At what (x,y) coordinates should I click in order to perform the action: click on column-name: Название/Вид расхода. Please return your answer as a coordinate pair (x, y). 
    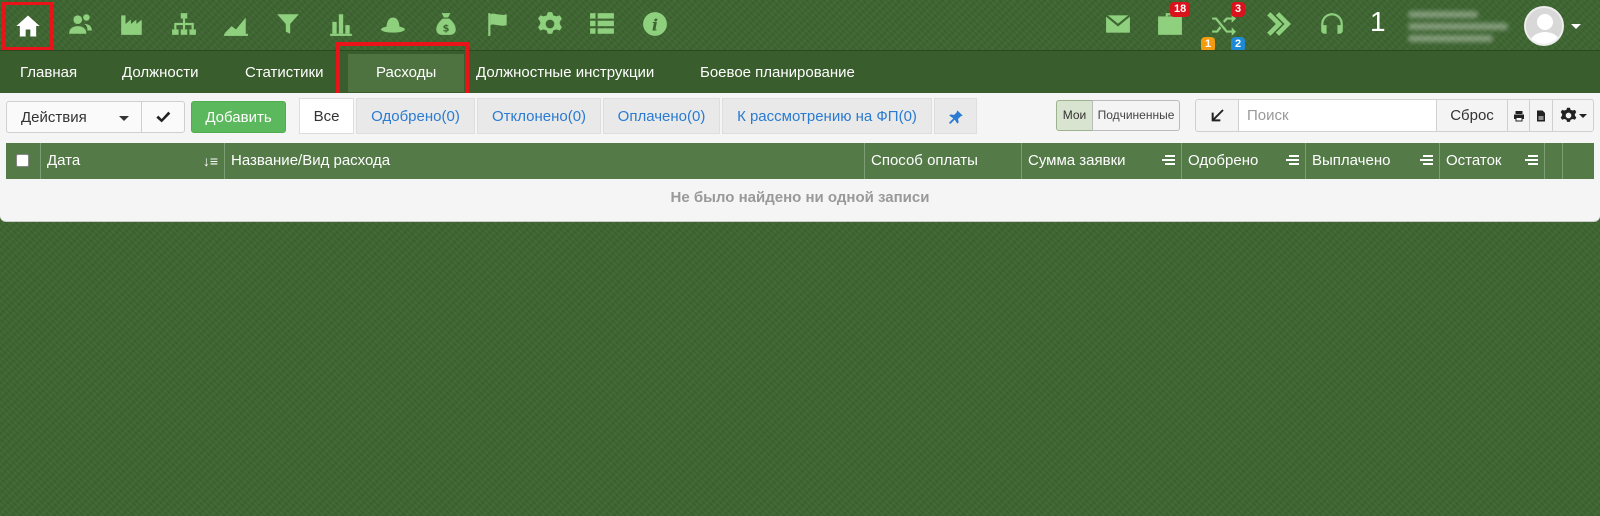
    Looking at the image, I should click on (545, 161).